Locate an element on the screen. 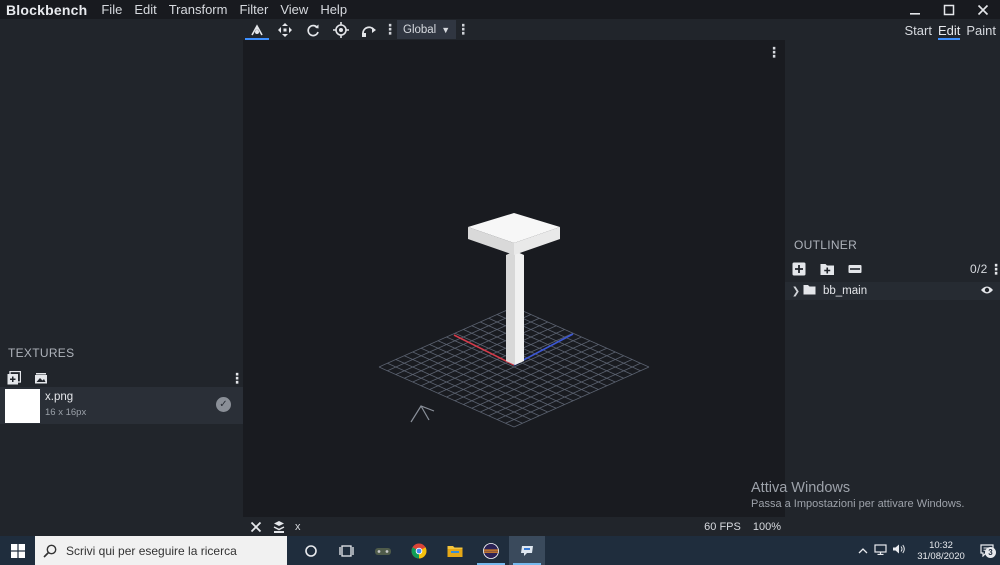 This screenshot has width=1000, height=565. check-circle-icon: ✓ is located at coordinates (223, 404).